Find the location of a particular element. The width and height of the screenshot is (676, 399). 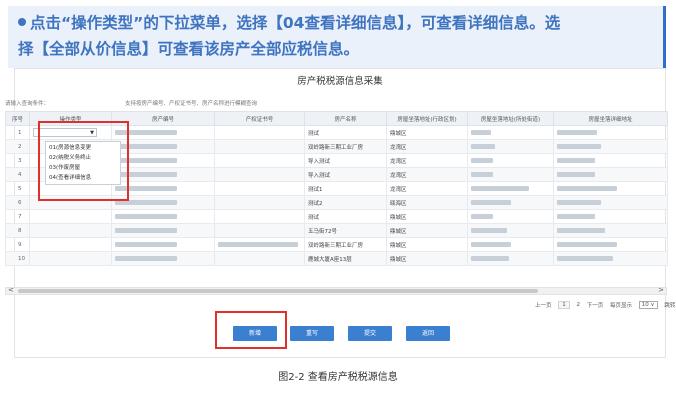

row-index: 10 is located at coordinates (17, 258).